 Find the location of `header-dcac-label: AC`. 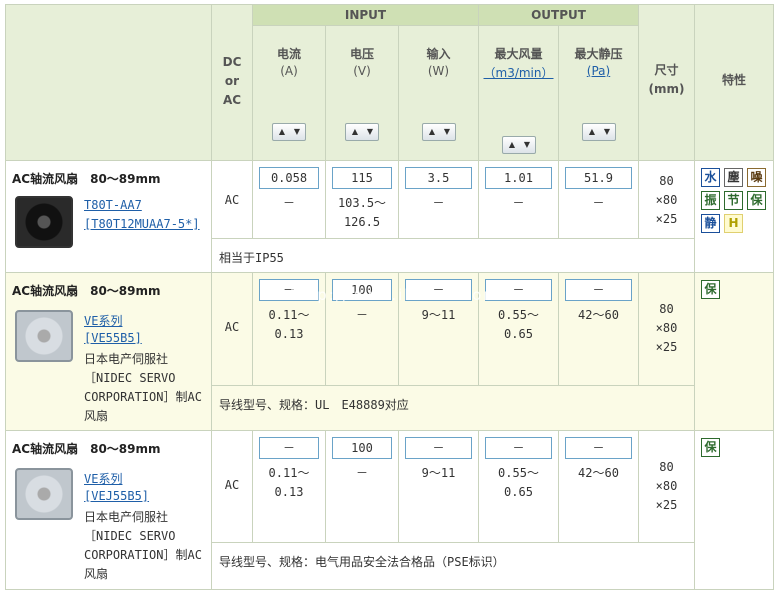

header-dcac-label: AC is located at coordinates (232, 100).